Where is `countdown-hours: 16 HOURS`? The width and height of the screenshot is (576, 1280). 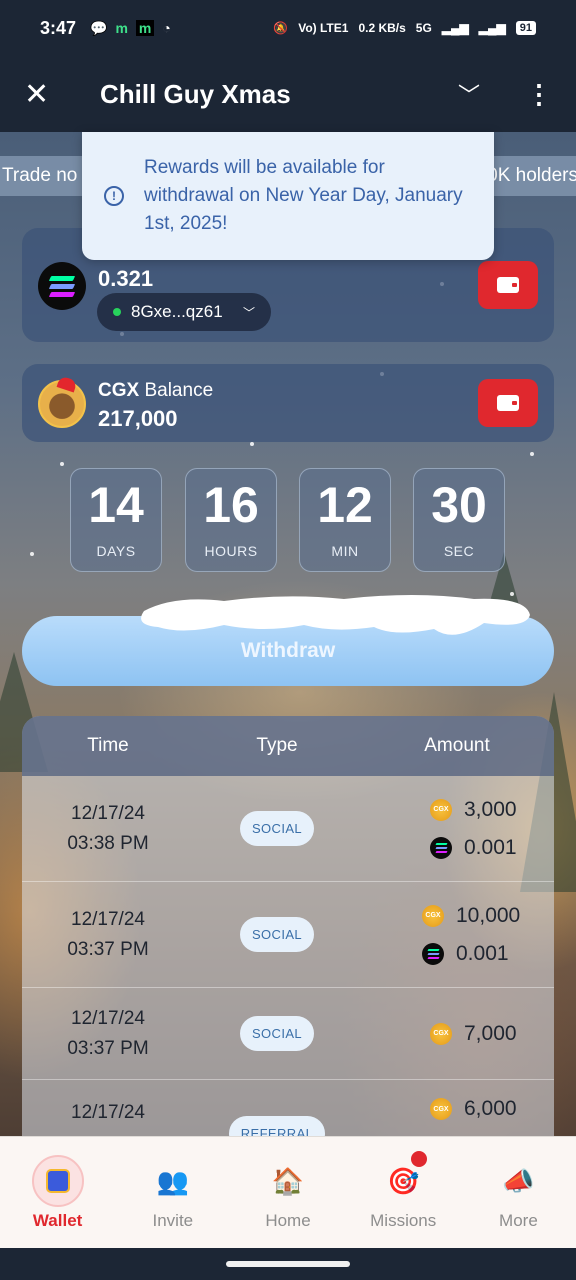 countdown-hours: 16 HOURS is located at coordinates (231, 520).